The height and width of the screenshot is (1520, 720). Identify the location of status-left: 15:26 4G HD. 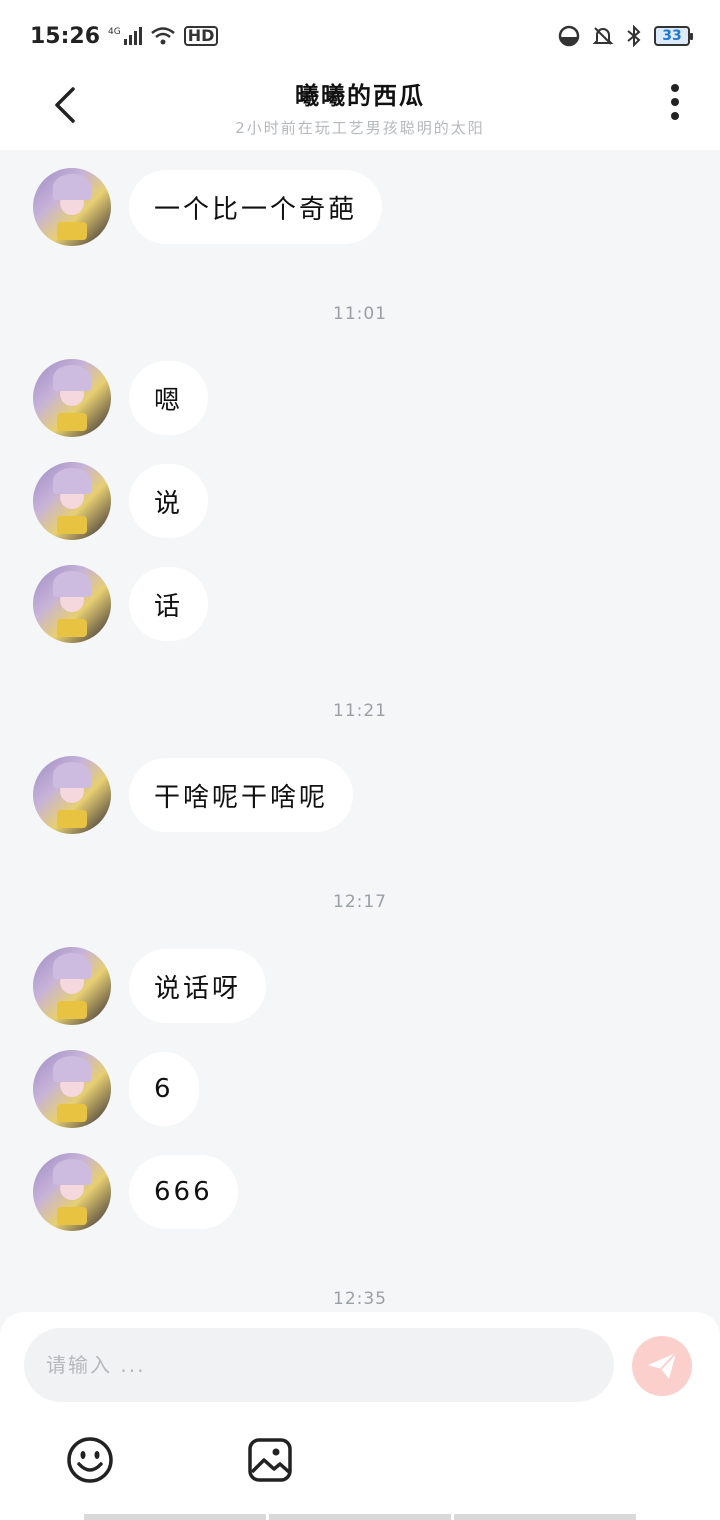
(124, 36).